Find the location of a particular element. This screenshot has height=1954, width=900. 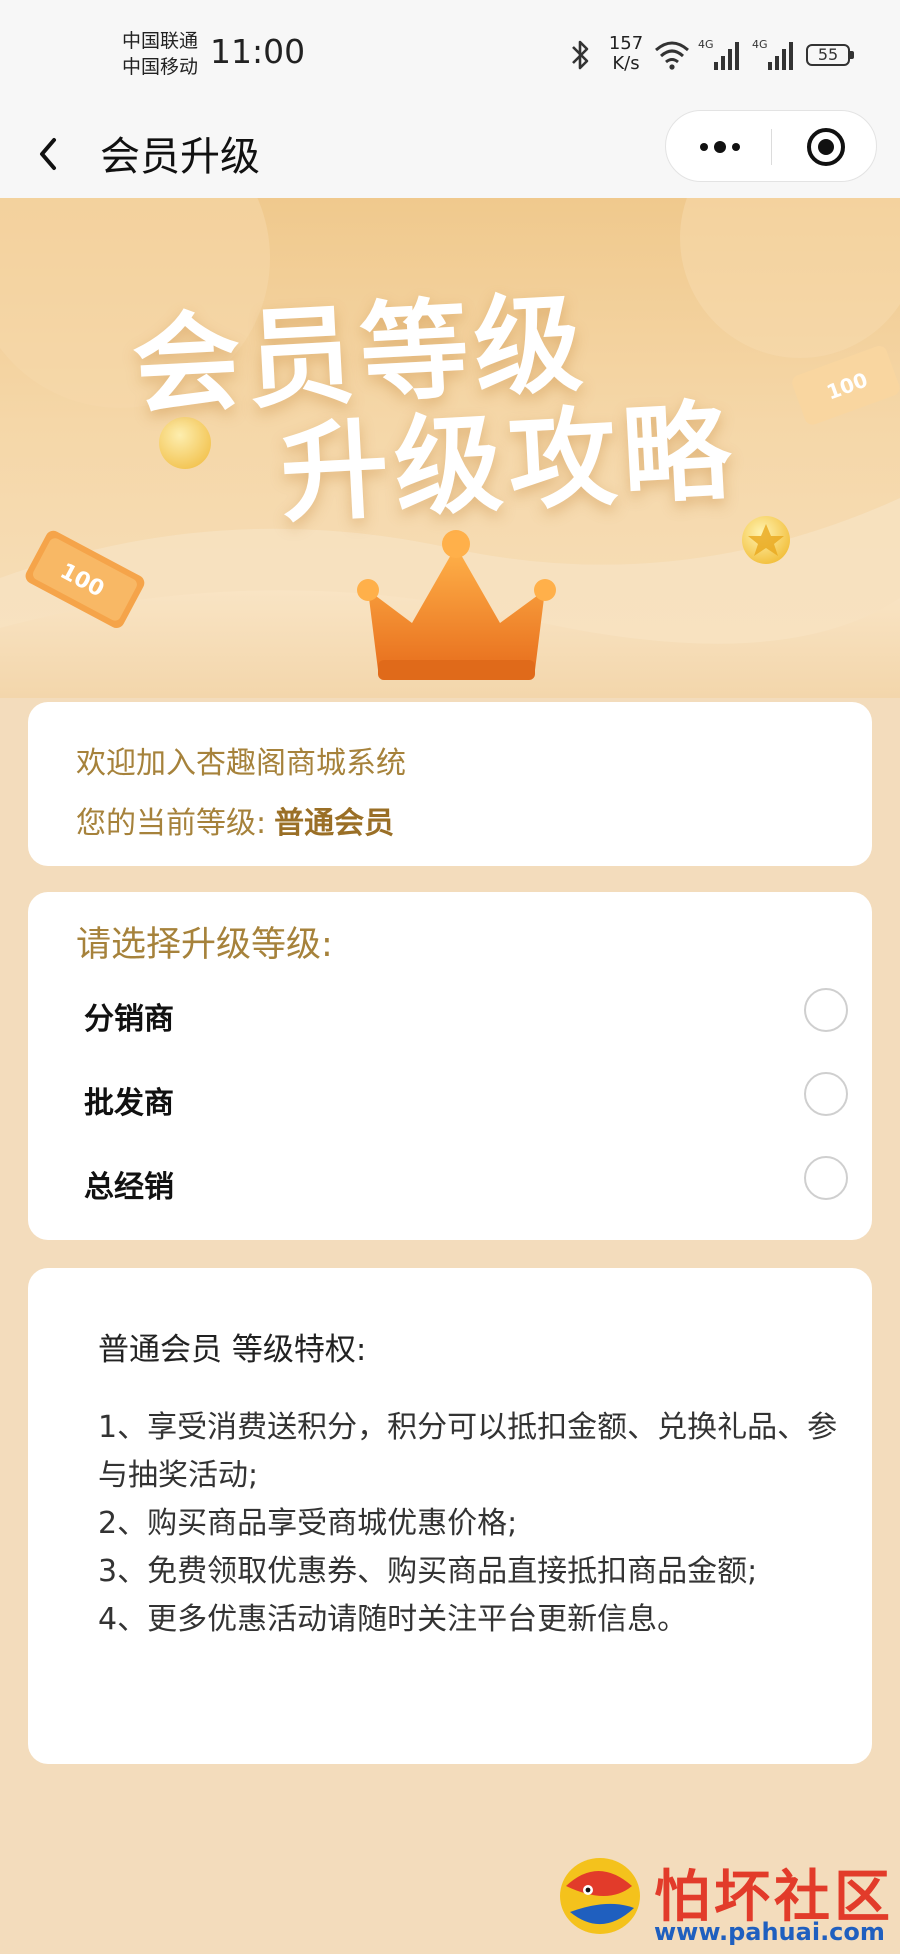

current-level-row: 您的当前等级: 普通会员 is located at coordinates (235, 820).